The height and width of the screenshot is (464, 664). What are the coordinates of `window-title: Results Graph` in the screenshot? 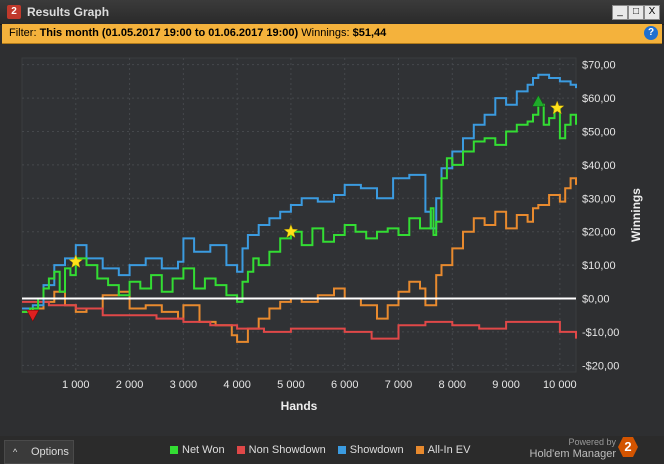 It's located at (68, 12).